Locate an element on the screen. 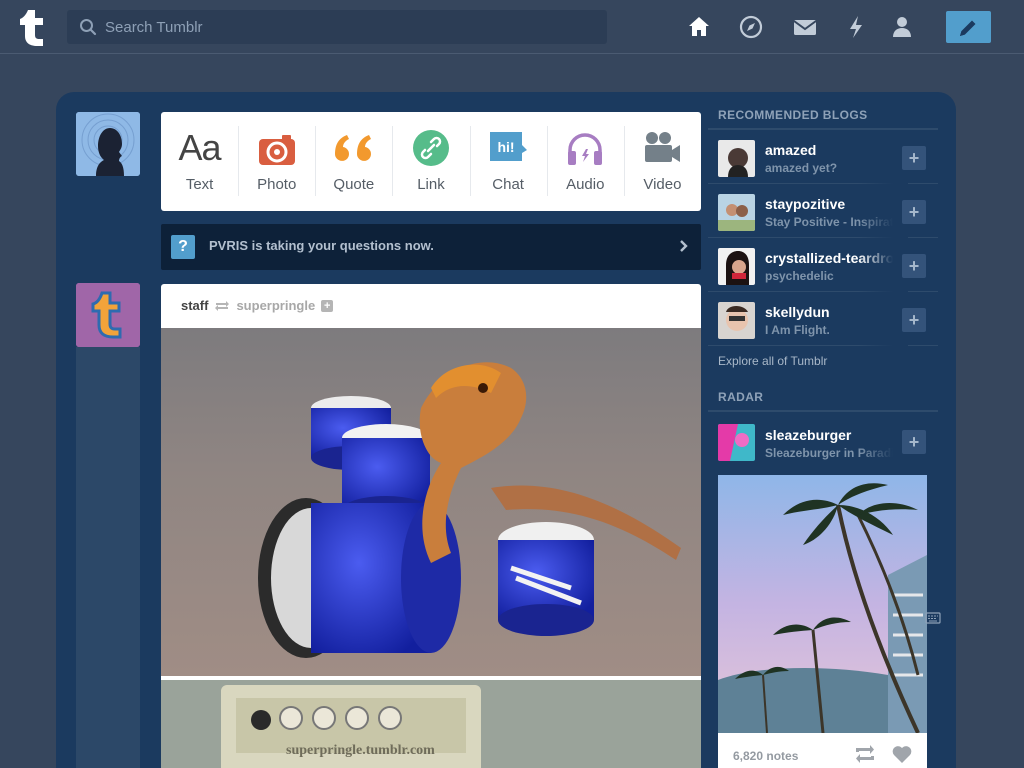 The image size is (1024, 768). link-icon is located at coordinates (430, 148).